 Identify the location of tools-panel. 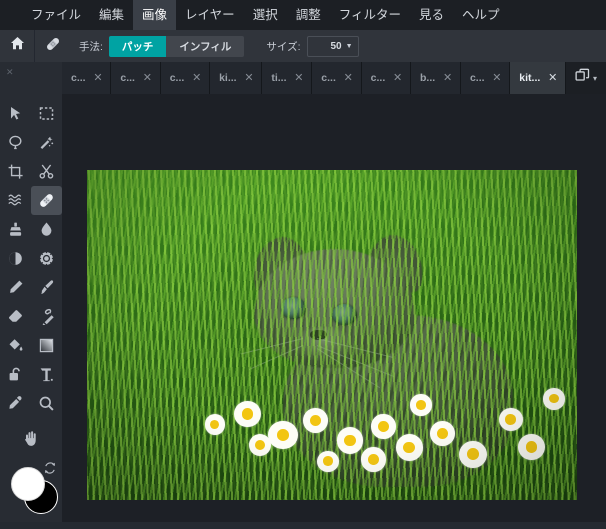
(31, 308).